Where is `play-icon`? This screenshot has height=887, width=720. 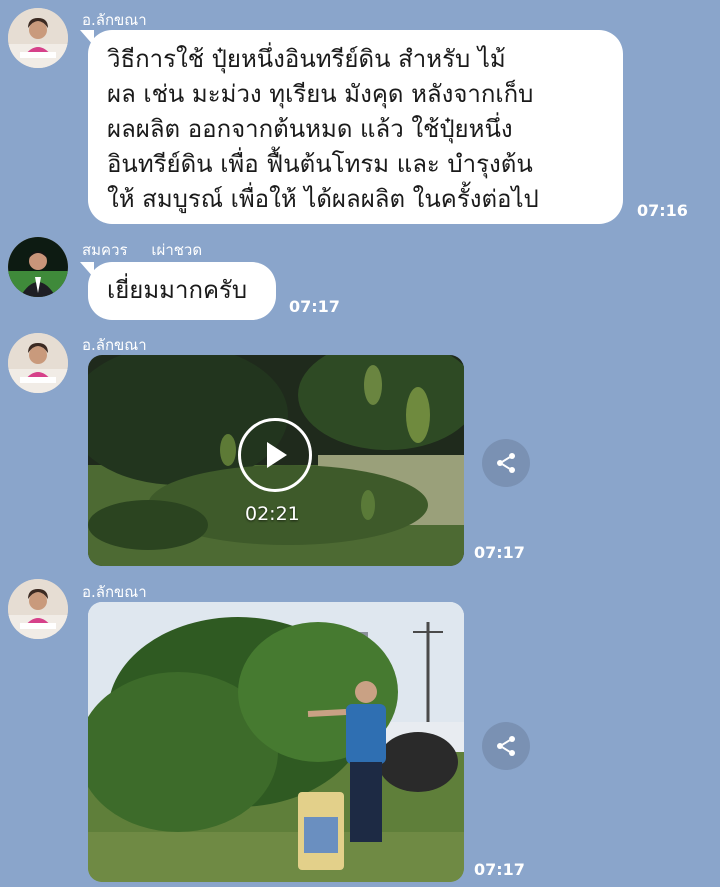 play-icon is located at coordinates (277, 455).